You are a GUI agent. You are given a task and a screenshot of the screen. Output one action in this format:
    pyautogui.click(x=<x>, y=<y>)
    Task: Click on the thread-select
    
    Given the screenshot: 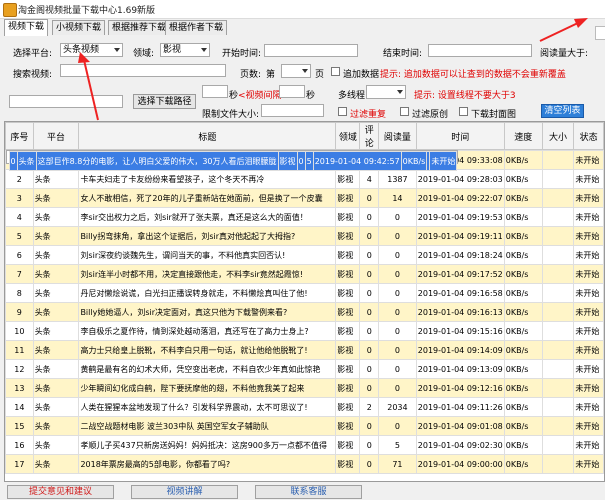 What is the action you would take?
    pyautogui.click(x=386, y=92)
    